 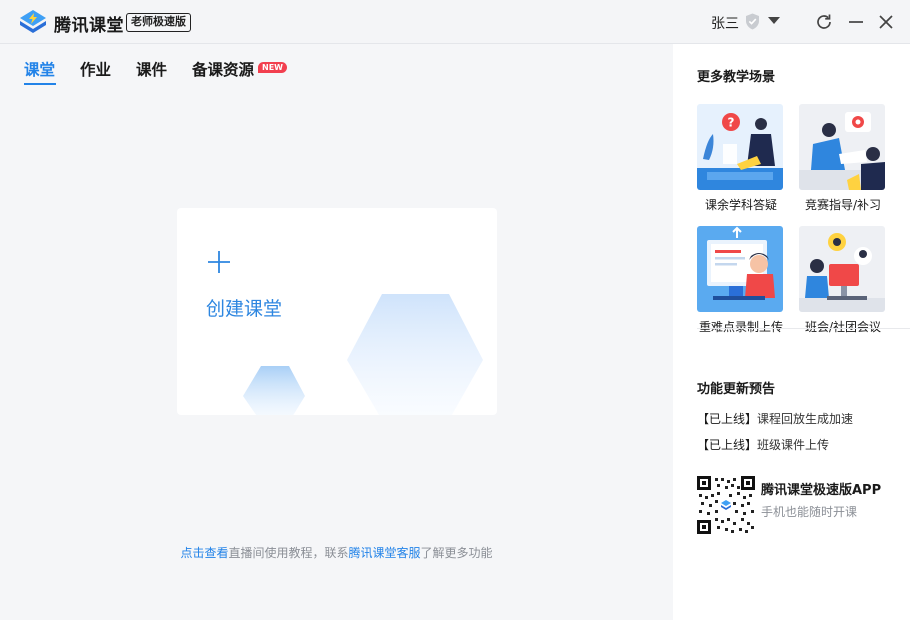 What do you see at coordinates (774, 20) in the screenshot?
I see `user-menu-caret-icon` at bounding box center [774, 20].